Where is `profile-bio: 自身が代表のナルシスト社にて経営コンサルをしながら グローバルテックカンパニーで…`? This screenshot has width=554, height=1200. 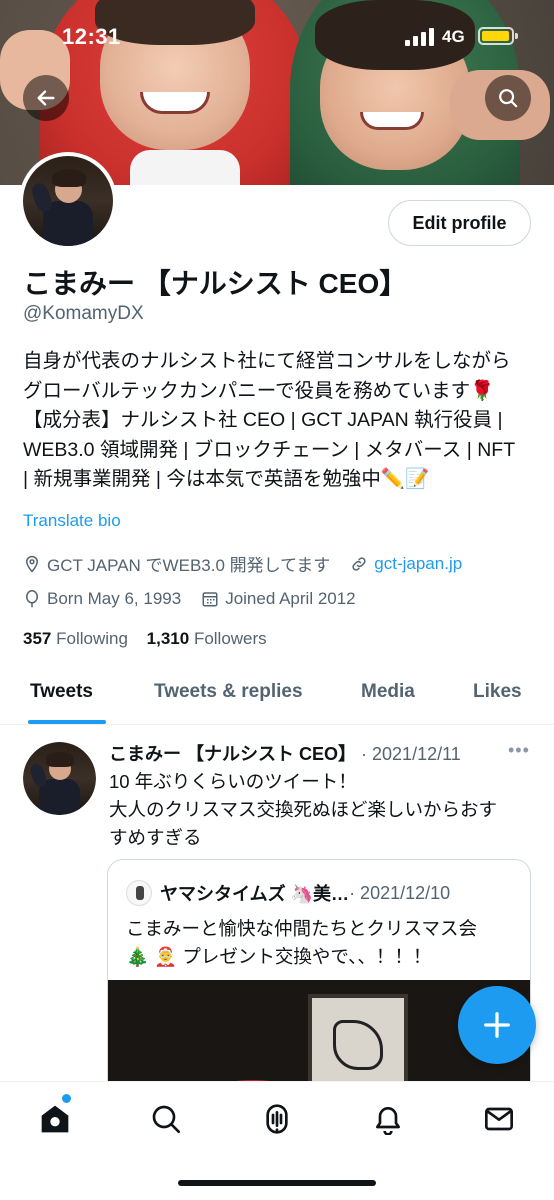
profile-bio: 自身が代表のナルシスト社にて経営コンサルをしながら グローバルテックカンパニーで… is located at coordinates (283, 421).